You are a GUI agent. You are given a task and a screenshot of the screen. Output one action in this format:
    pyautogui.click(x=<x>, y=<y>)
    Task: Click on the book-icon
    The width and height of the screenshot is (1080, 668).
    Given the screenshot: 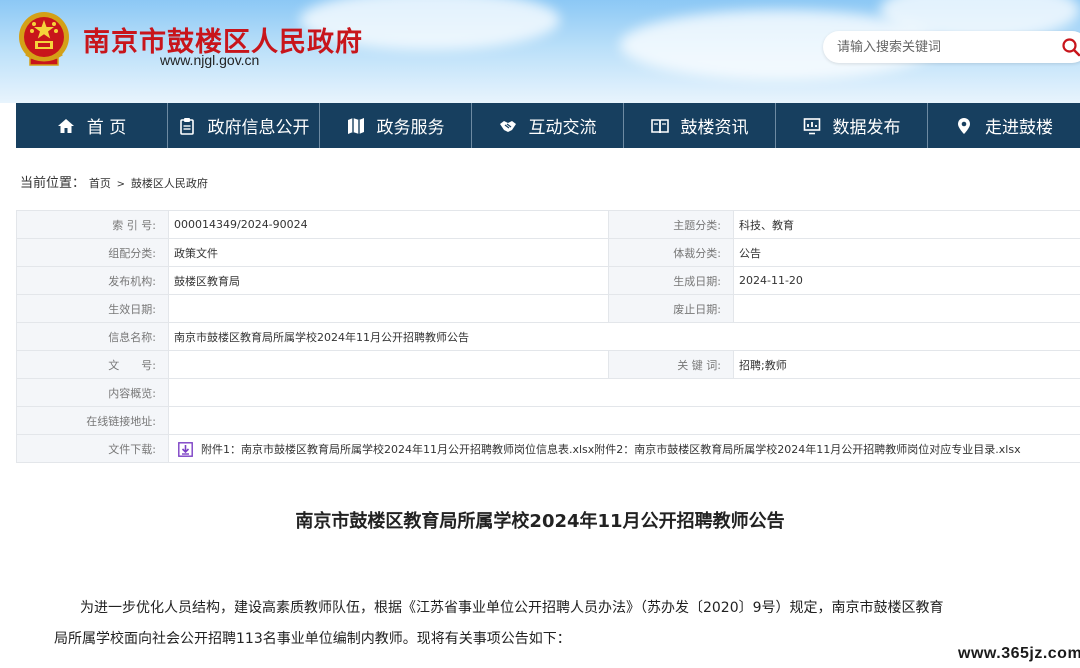 What is the action you would take?
    pyautogui.click(x=659, y=125)
    